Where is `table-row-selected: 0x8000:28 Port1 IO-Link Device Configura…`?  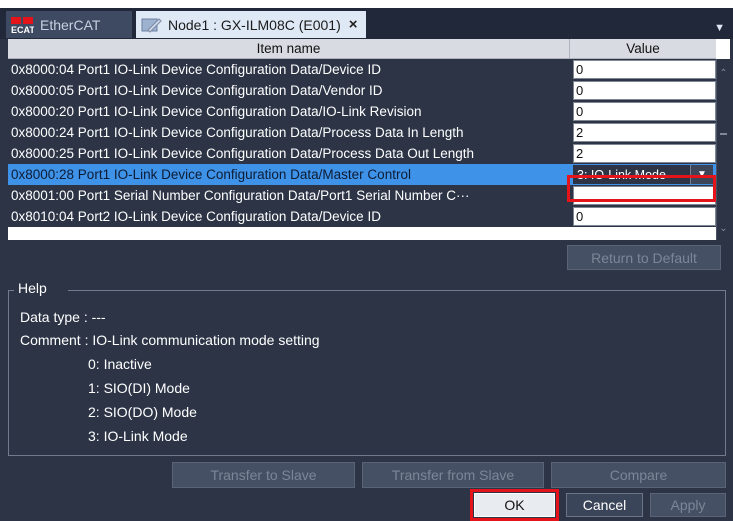
table-row-selected: 0x8000:28 Port1 IO-Link Device Configura… is located at coordinates (362, 174).